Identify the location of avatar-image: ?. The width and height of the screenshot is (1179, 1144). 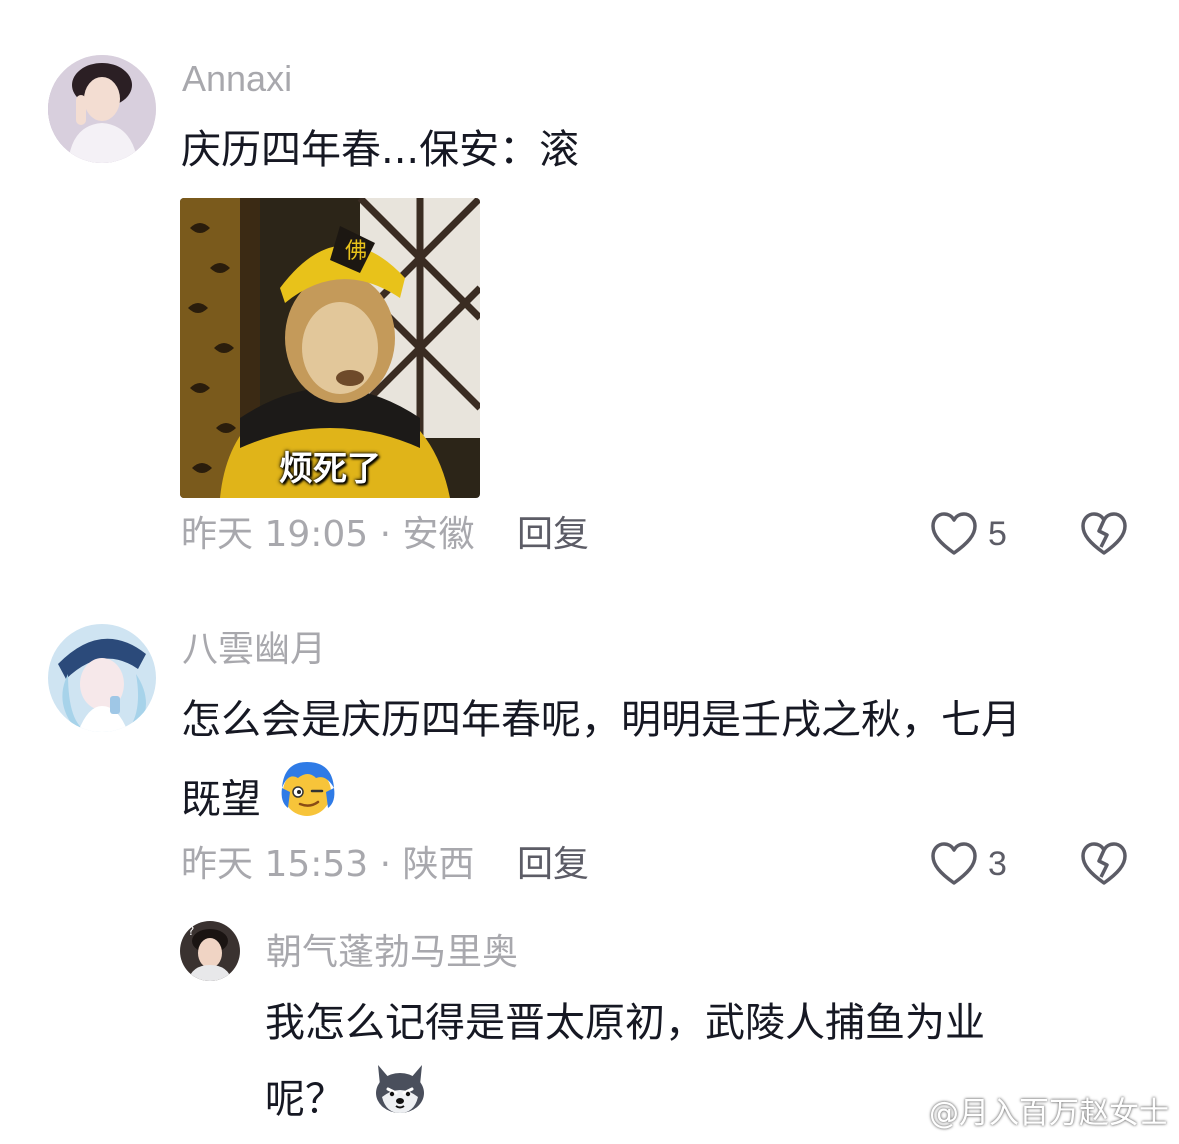
(210, 951).